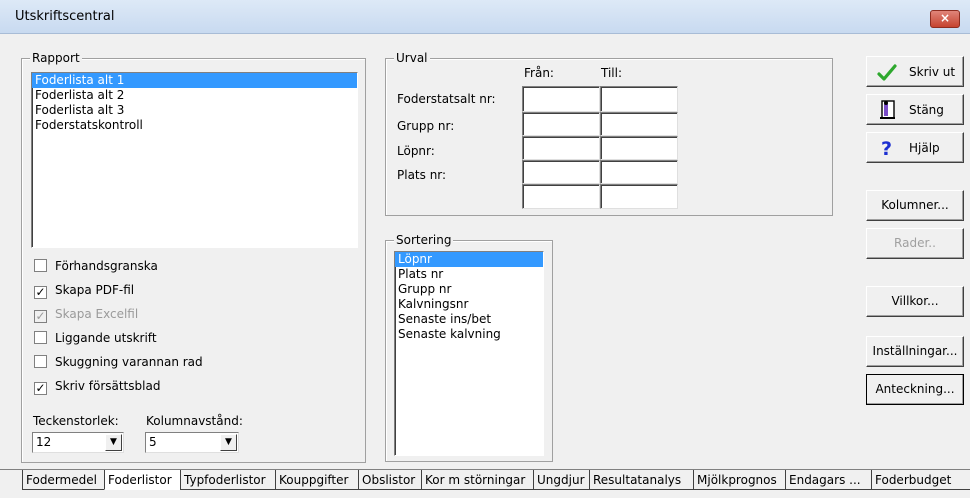 The height and width of the screenshot is (498, 970). I want to click on extra-from-field, so click(561, 196).